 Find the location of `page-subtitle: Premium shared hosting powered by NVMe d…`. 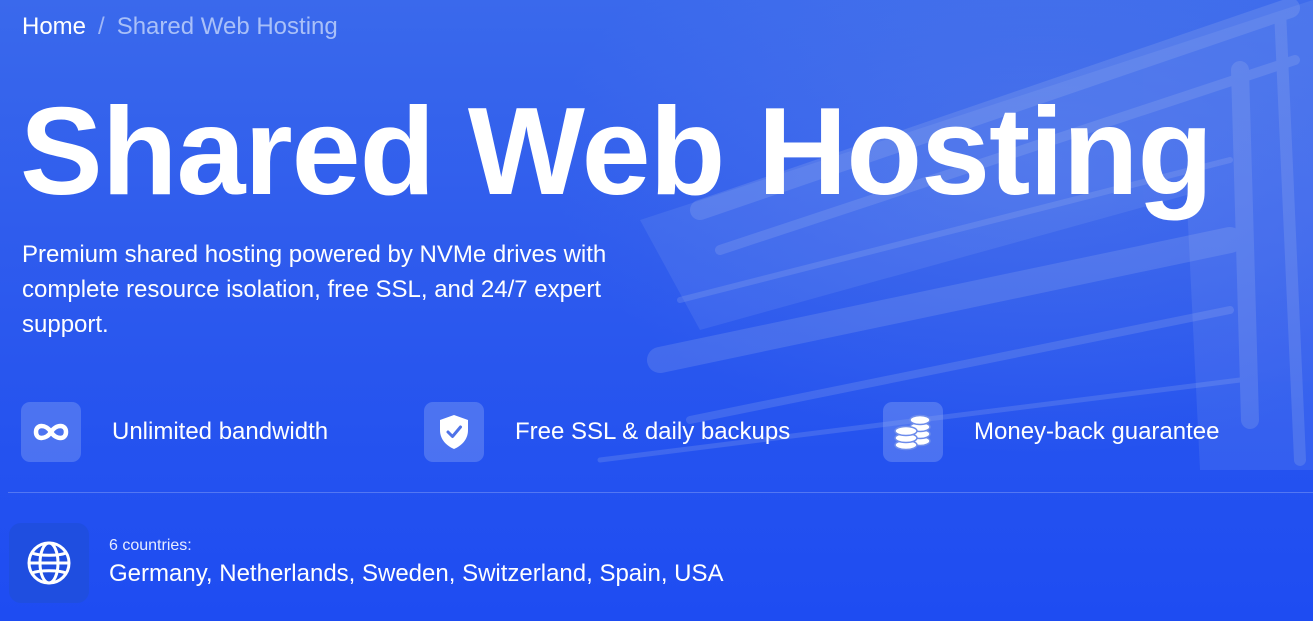

page-subtitle: Premium shared hosting powered by NVMe d… is located at coordinates (314, 289).